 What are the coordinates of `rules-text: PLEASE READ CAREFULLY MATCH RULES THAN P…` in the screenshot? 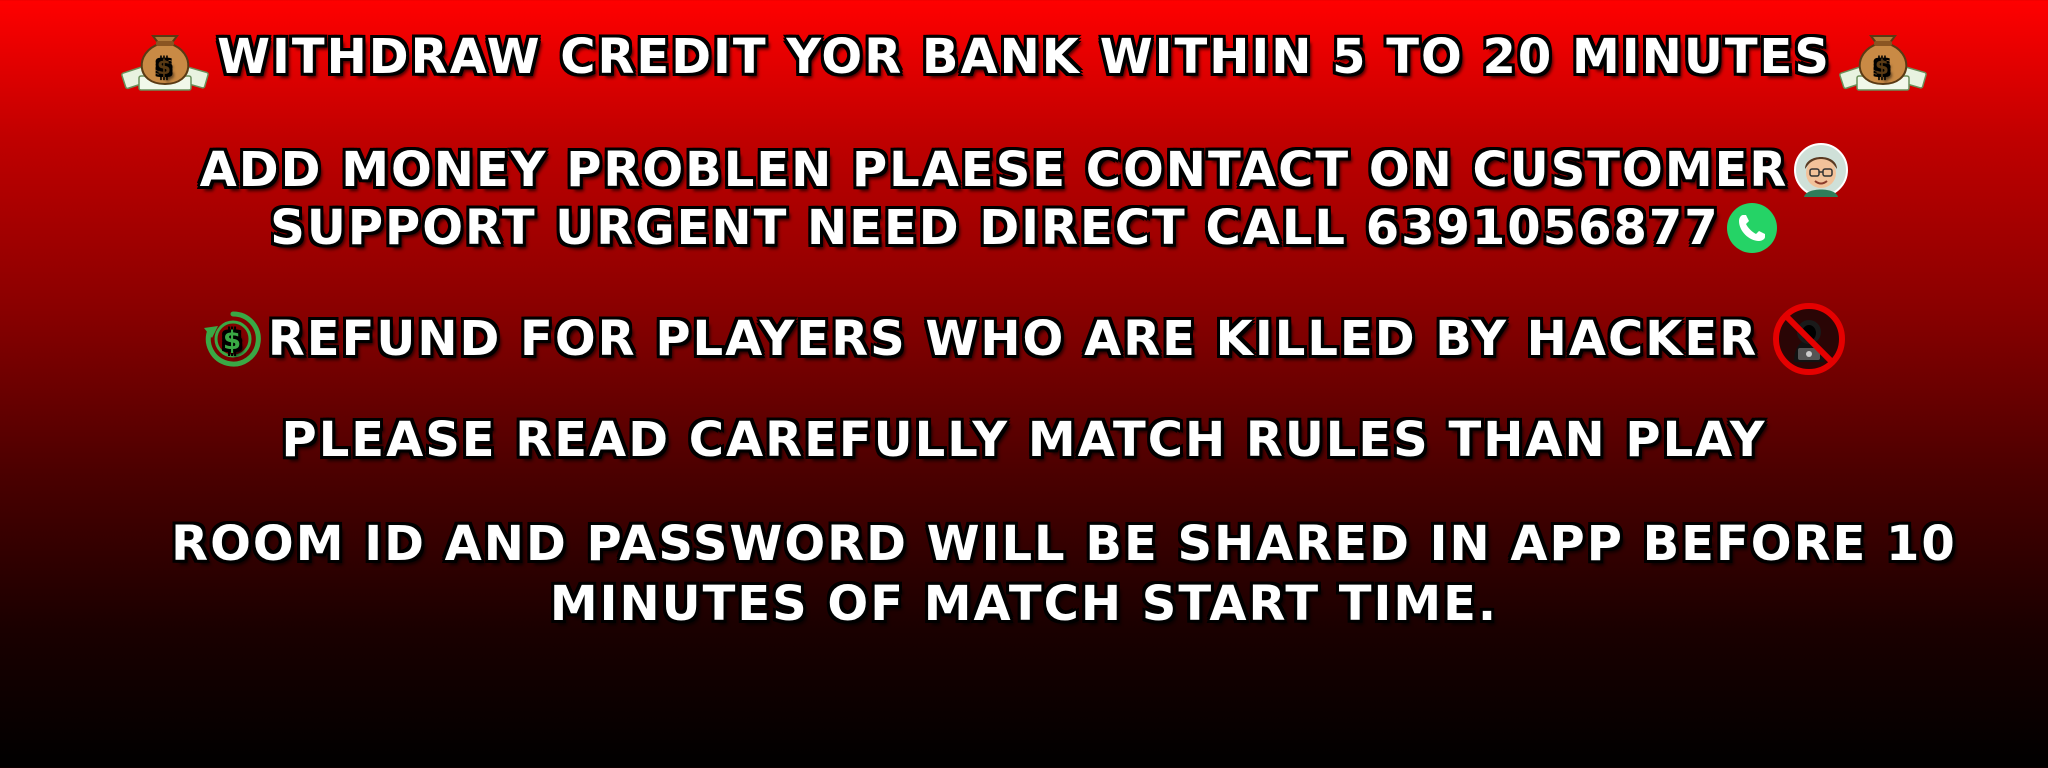 It's located at (1024, 440).